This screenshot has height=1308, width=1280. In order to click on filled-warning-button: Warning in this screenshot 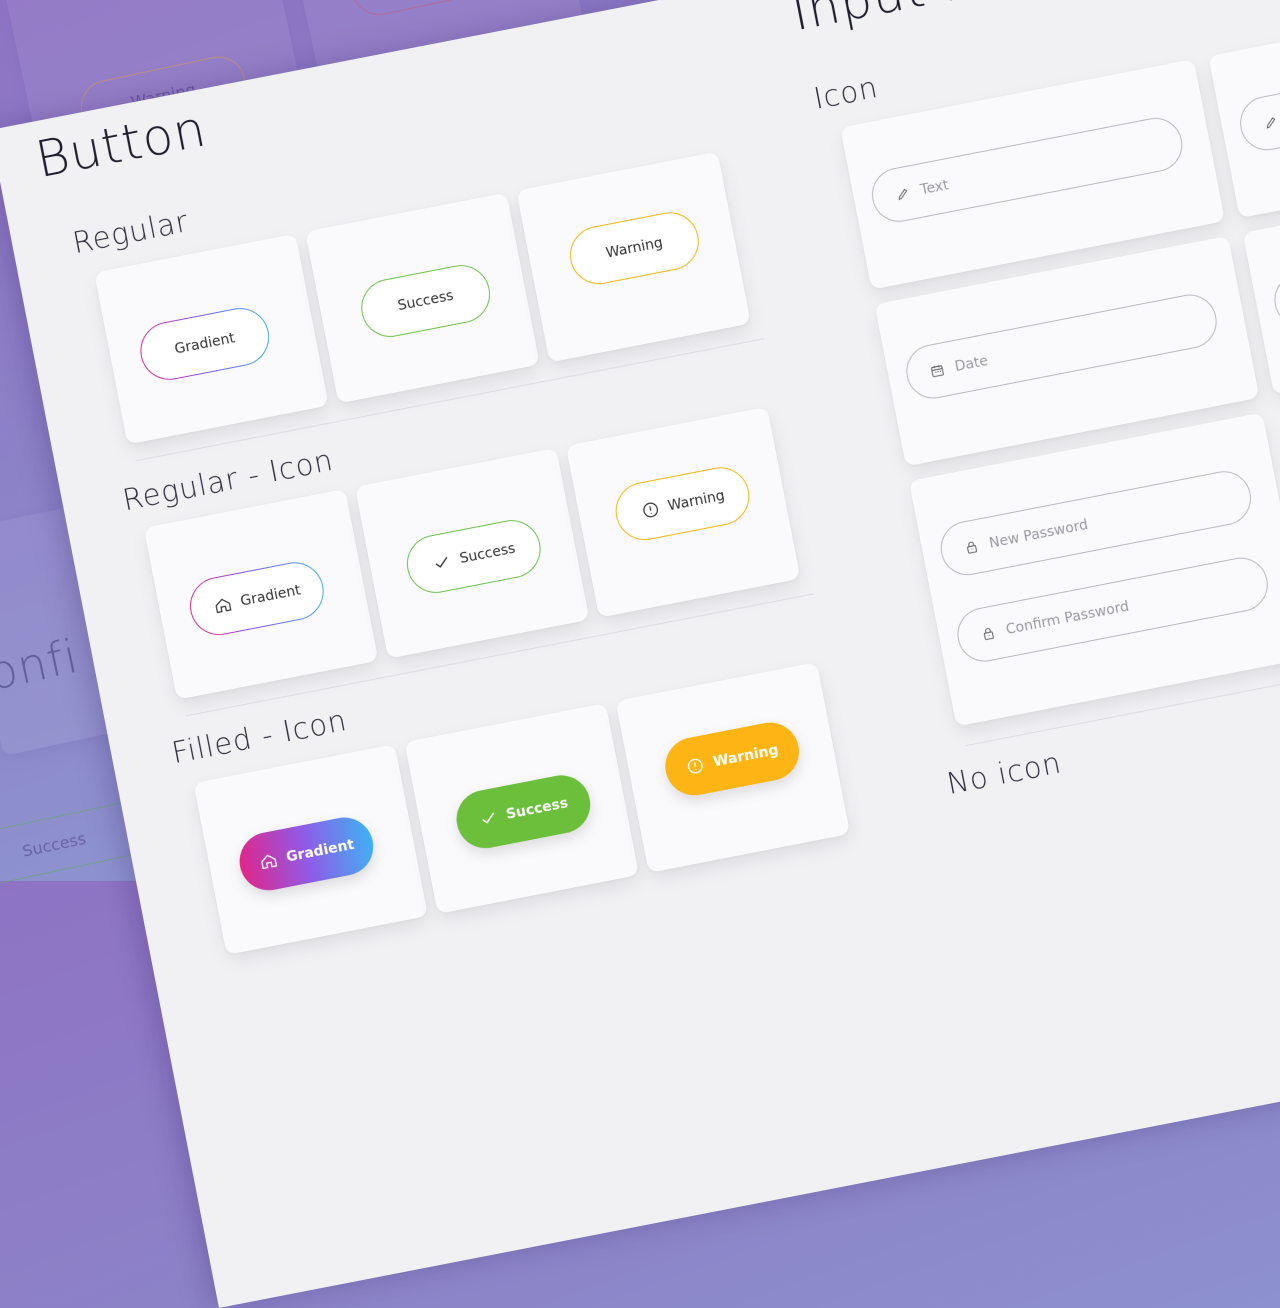, I will do `click(732, 759)`.